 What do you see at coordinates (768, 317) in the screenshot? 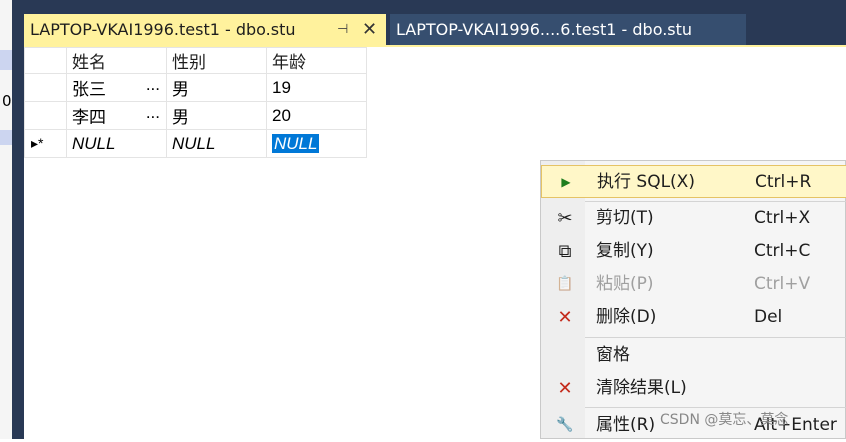
I see `menu-item-shortcut: Del` at bounding box center [768, 317].